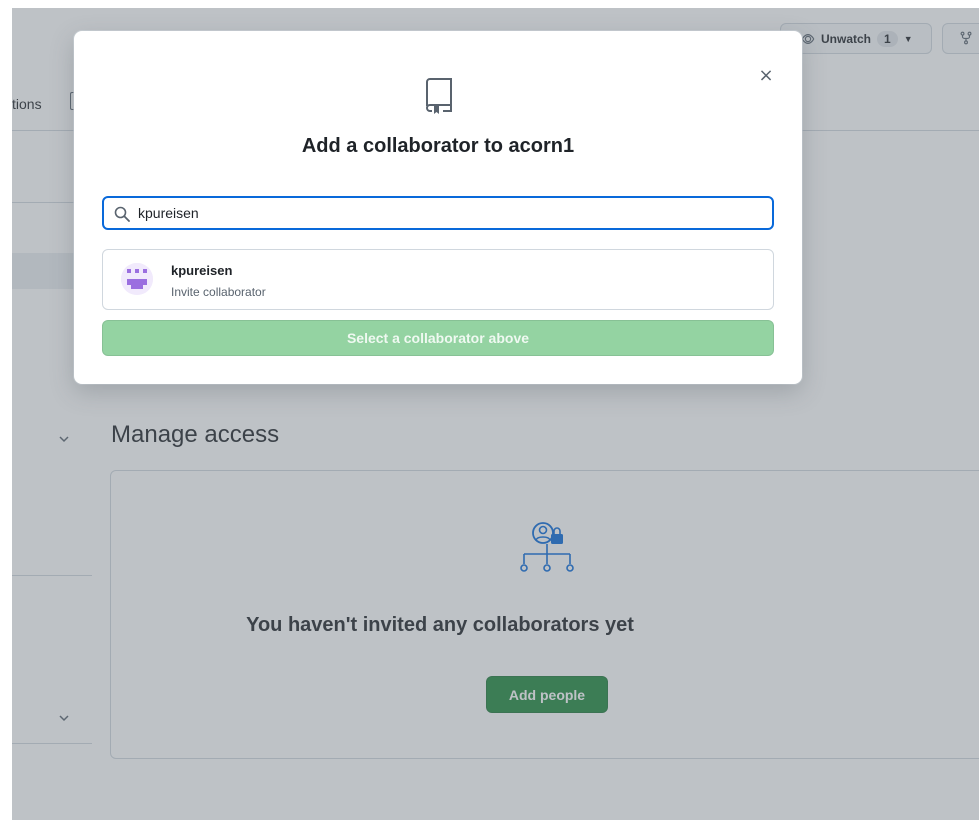 Image resolution: width=979 pixels, height=820 pixels. I want to click on result-subtext: Invite collaborator, so click(218, 292).